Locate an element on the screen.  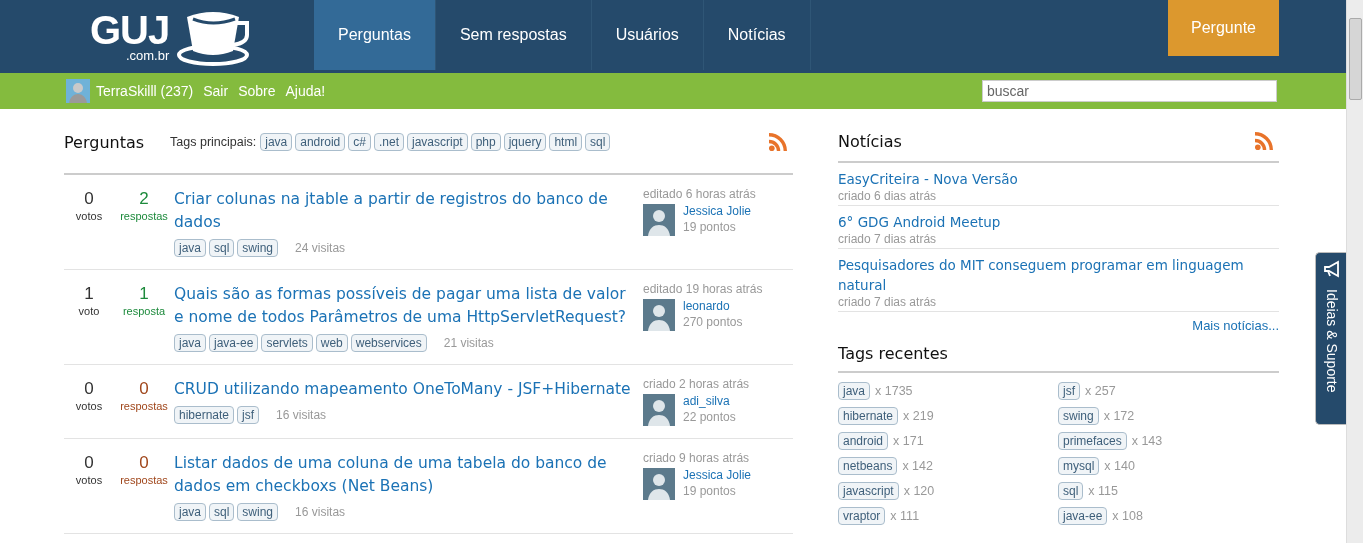
question-title: CRUD utilizando mapeamento OneToMany - JSF+Hibernate is located at coordinates (404, 389).